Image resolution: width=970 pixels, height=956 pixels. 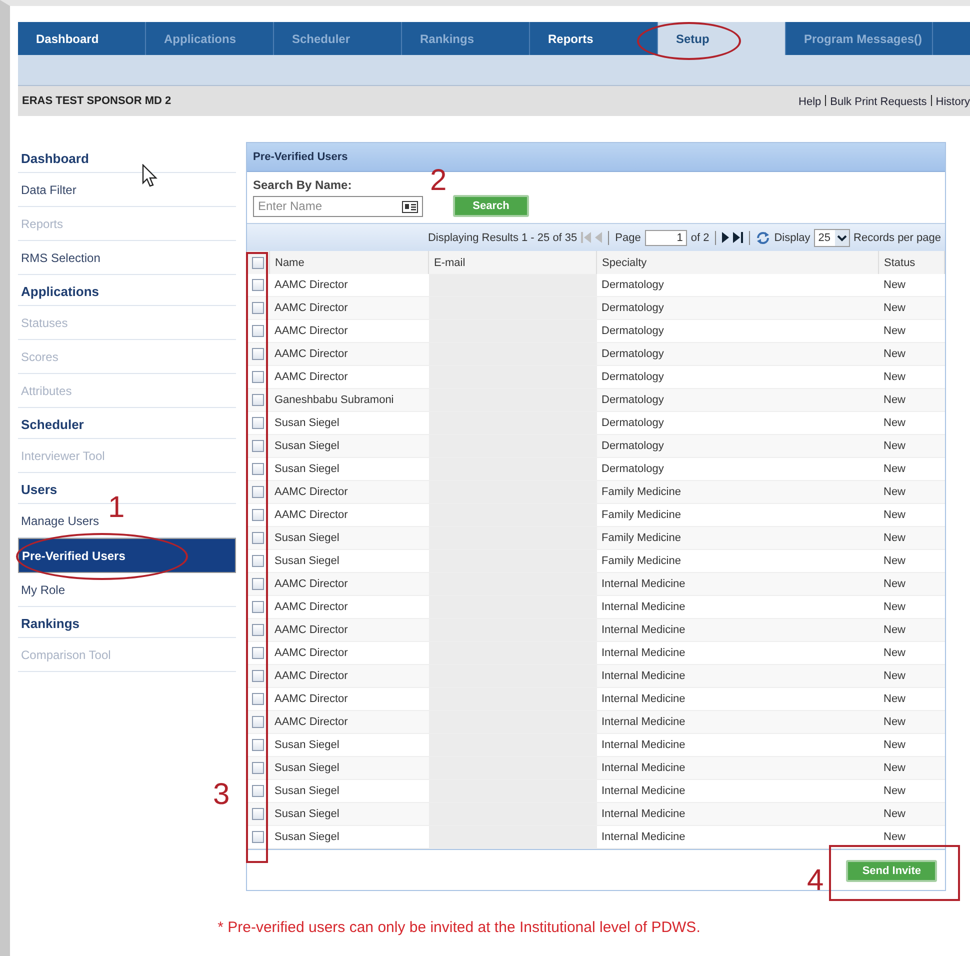 I want to click on column-header: Status, so click(x=911, y=262).